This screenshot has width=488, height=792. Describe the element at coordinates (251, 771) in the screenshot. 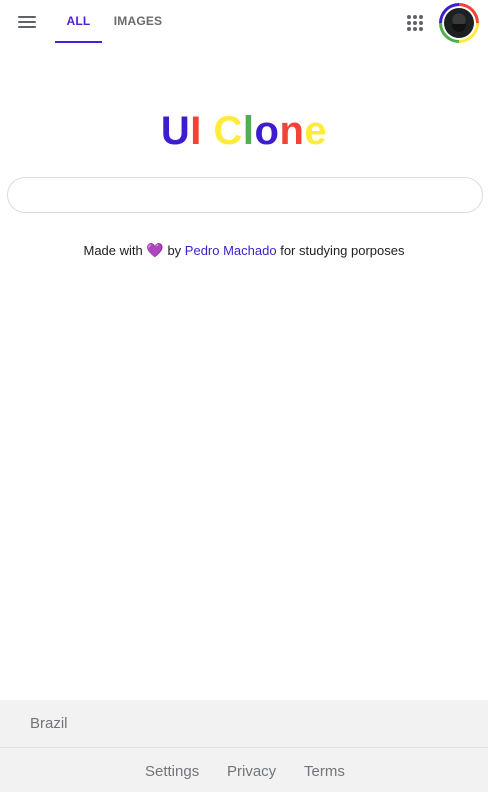

I see `footer-link-privacy: Privacy` at that location.